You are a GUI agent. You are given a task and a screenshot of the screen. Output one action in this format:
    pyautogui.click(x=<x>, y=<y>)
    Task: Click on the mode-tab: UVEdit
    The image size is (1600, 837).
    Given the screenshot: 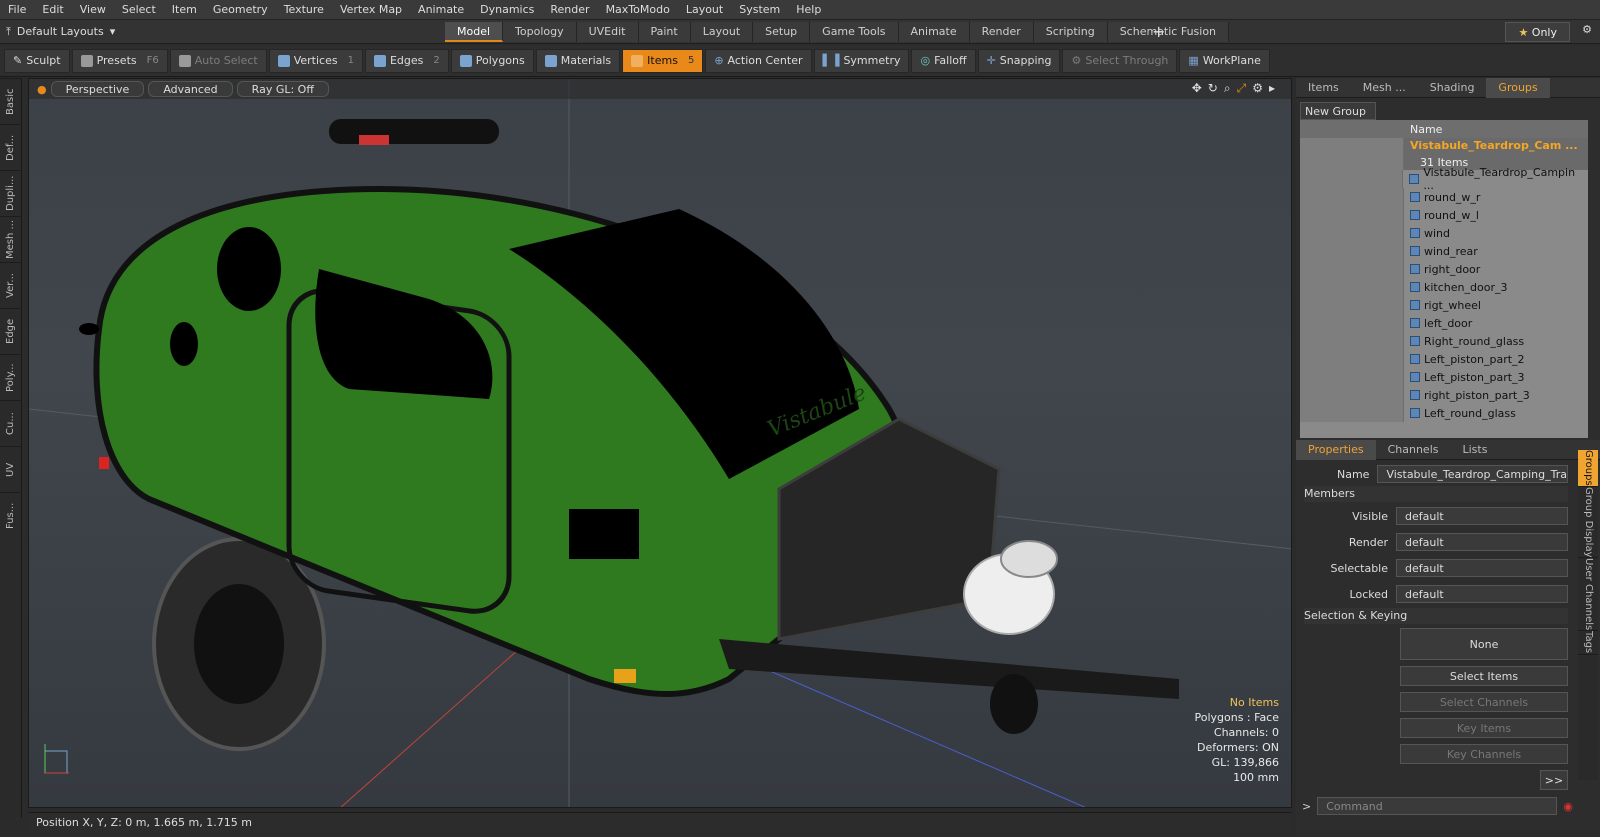 What is the action you would take?
    pyautogui.click(x=607, y=32)
    